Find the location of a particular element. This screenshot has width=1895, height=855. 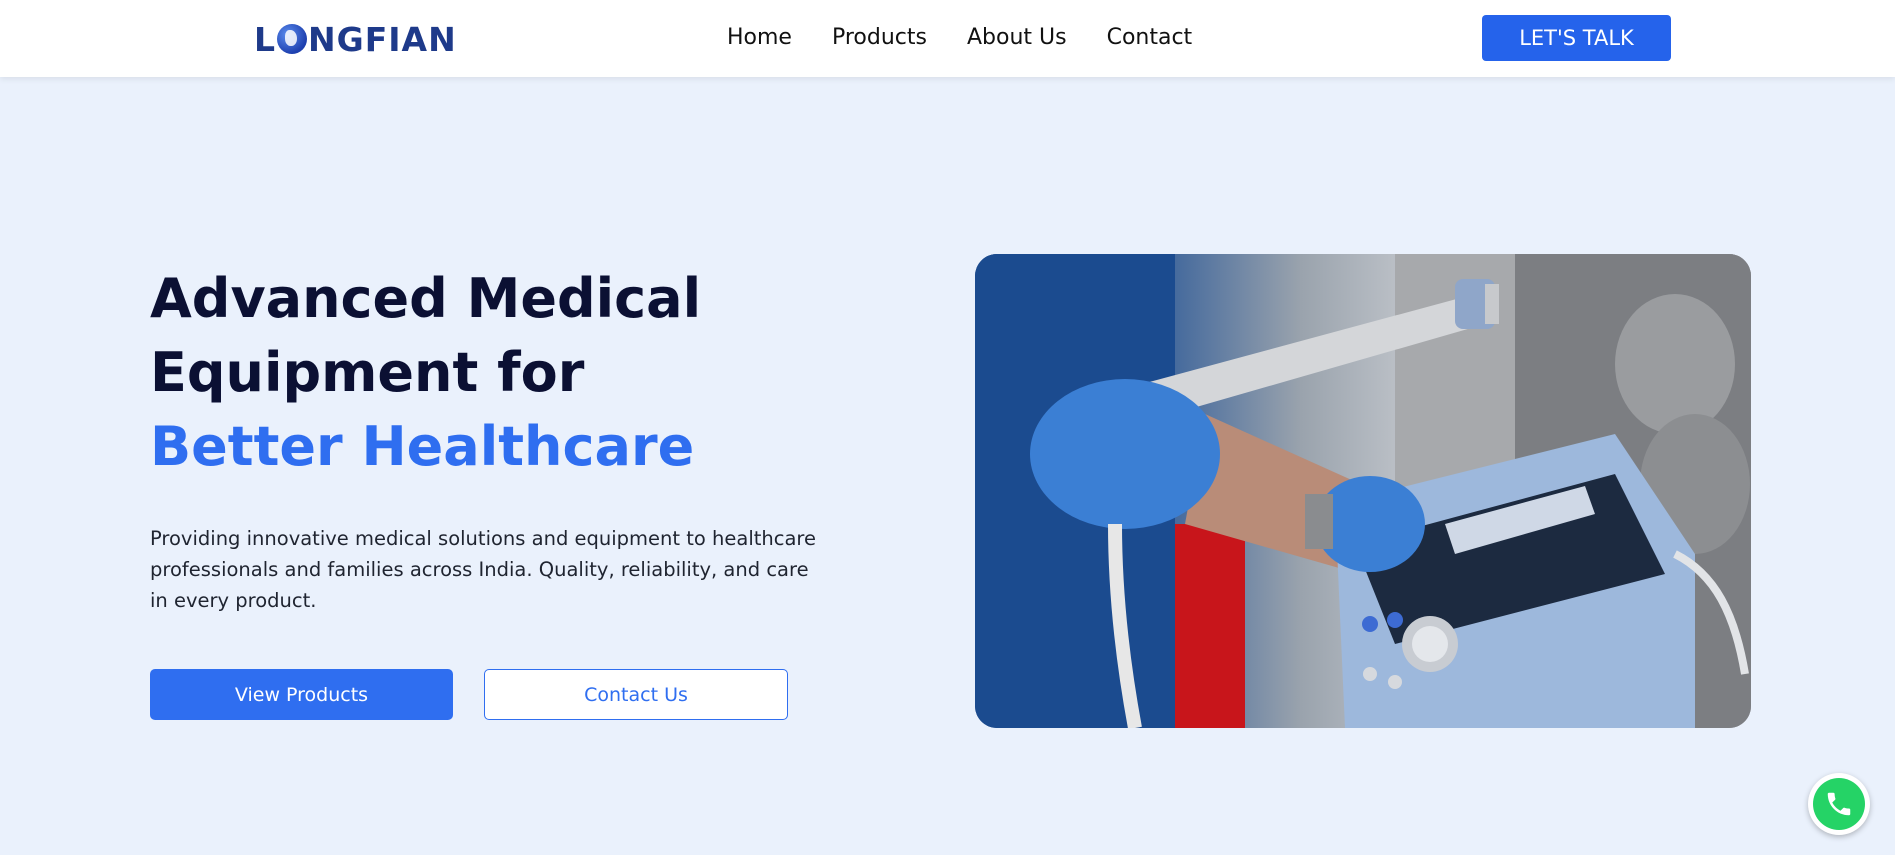

whatsapp-button is located at coordinates (1839, 804).